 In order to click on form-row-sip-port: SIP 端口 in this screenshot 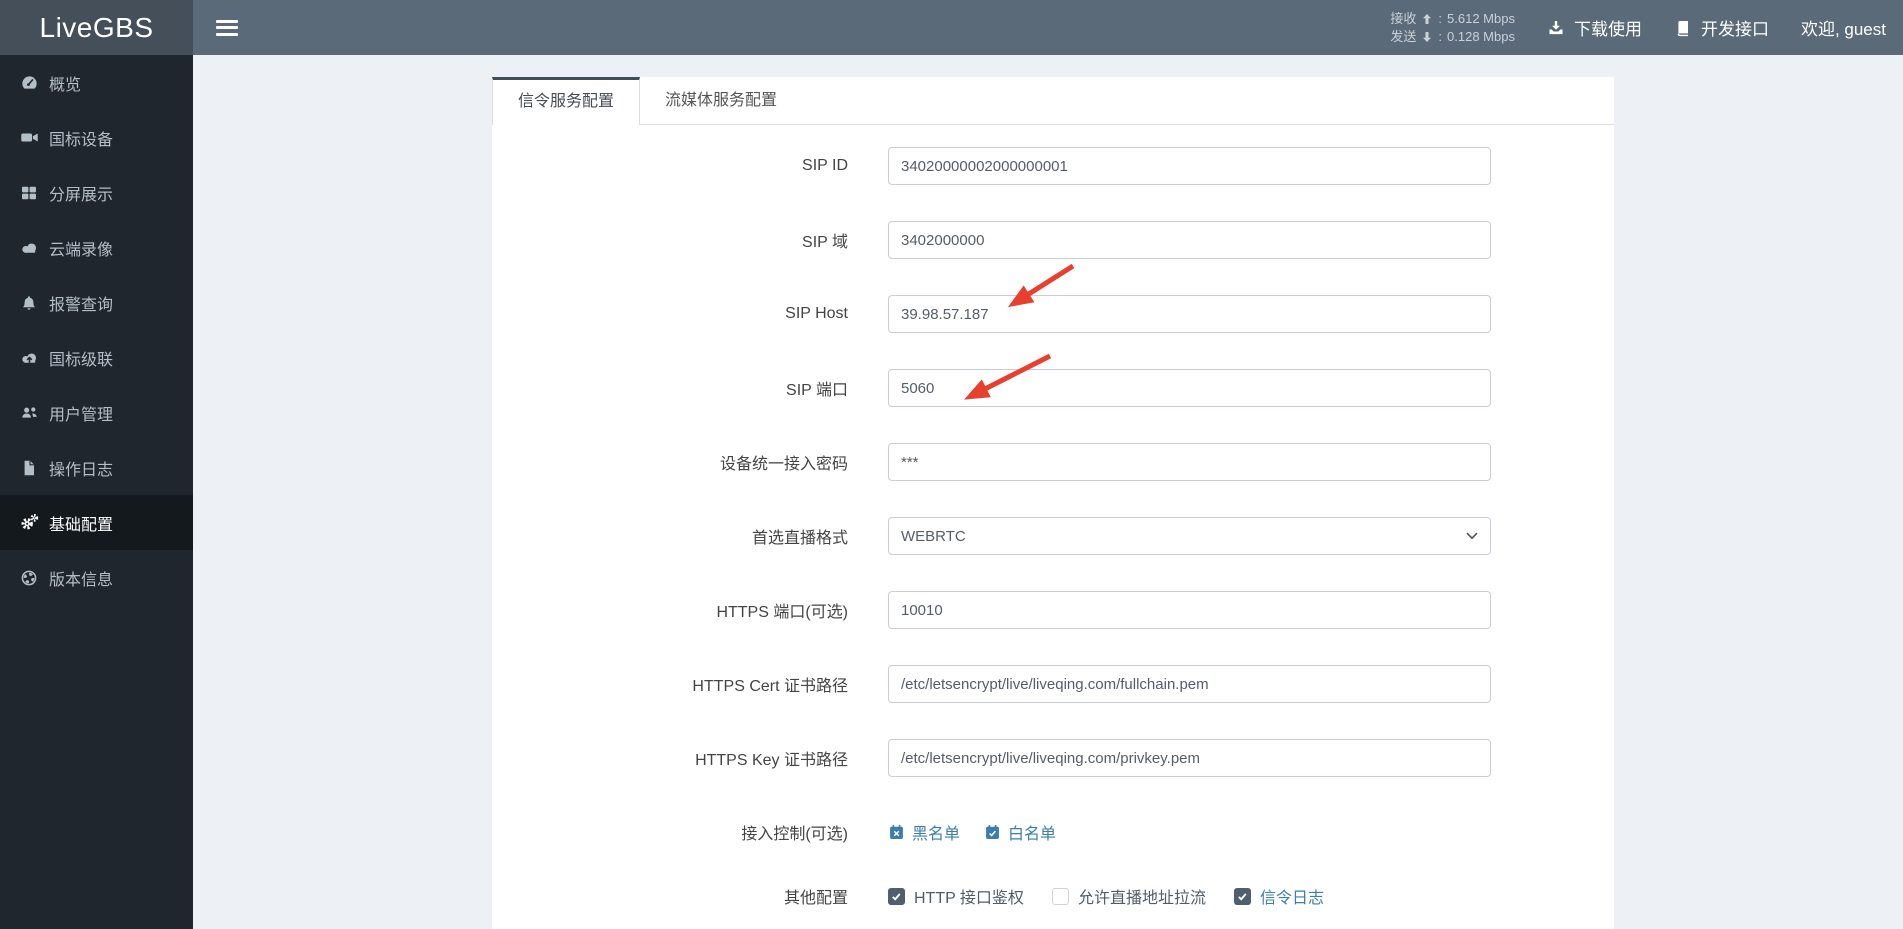, I will do `click(1053, 388)`.